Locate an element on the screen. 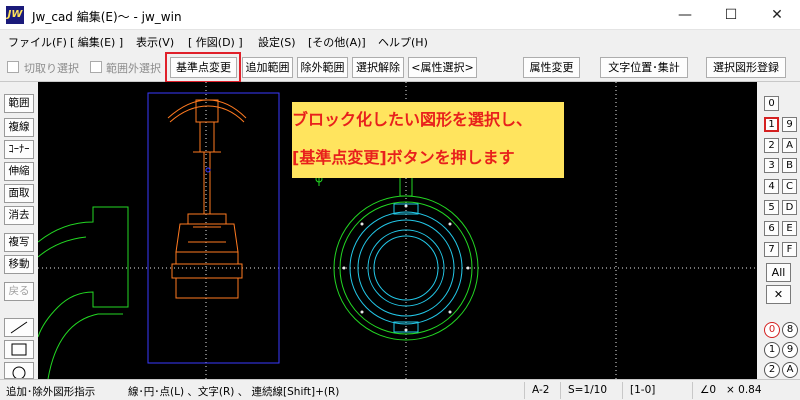  register-selection-button: 選択図形登録 is located at coordinates (746, 67).